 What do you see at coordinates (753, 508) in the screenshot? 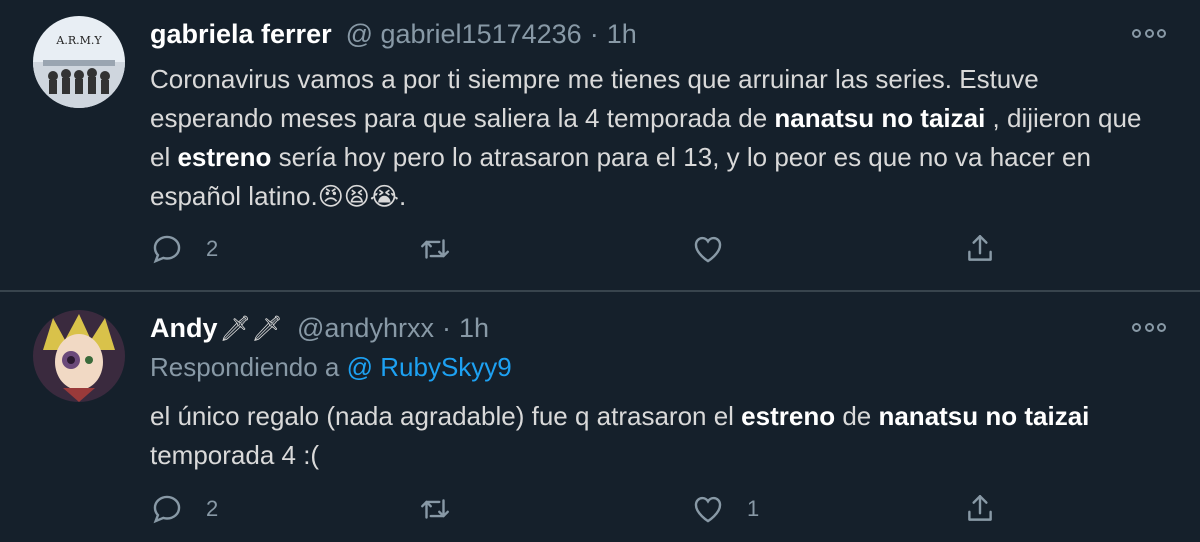
I see `like-count: 1` at bounding box center [753, 508].